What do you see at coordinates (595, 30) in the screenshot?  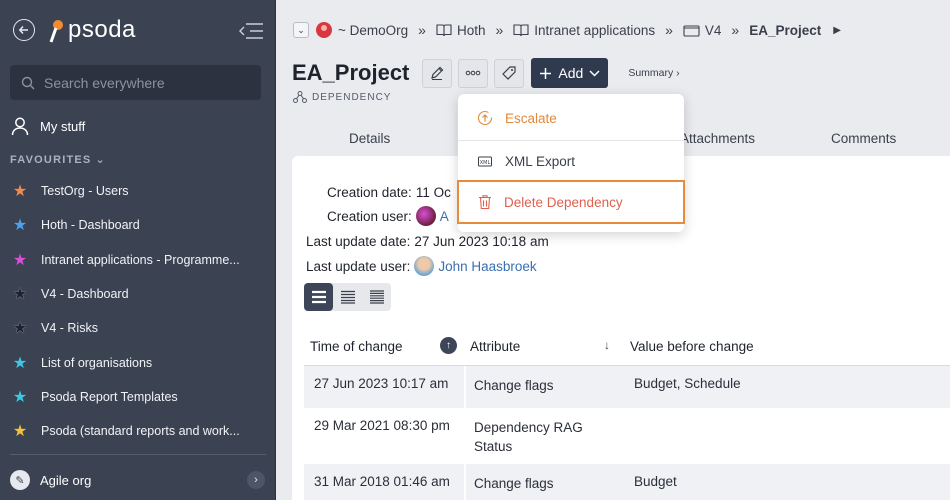 I see `breadcrumb-label: Intranet applications` at bounding box center [595, 30].